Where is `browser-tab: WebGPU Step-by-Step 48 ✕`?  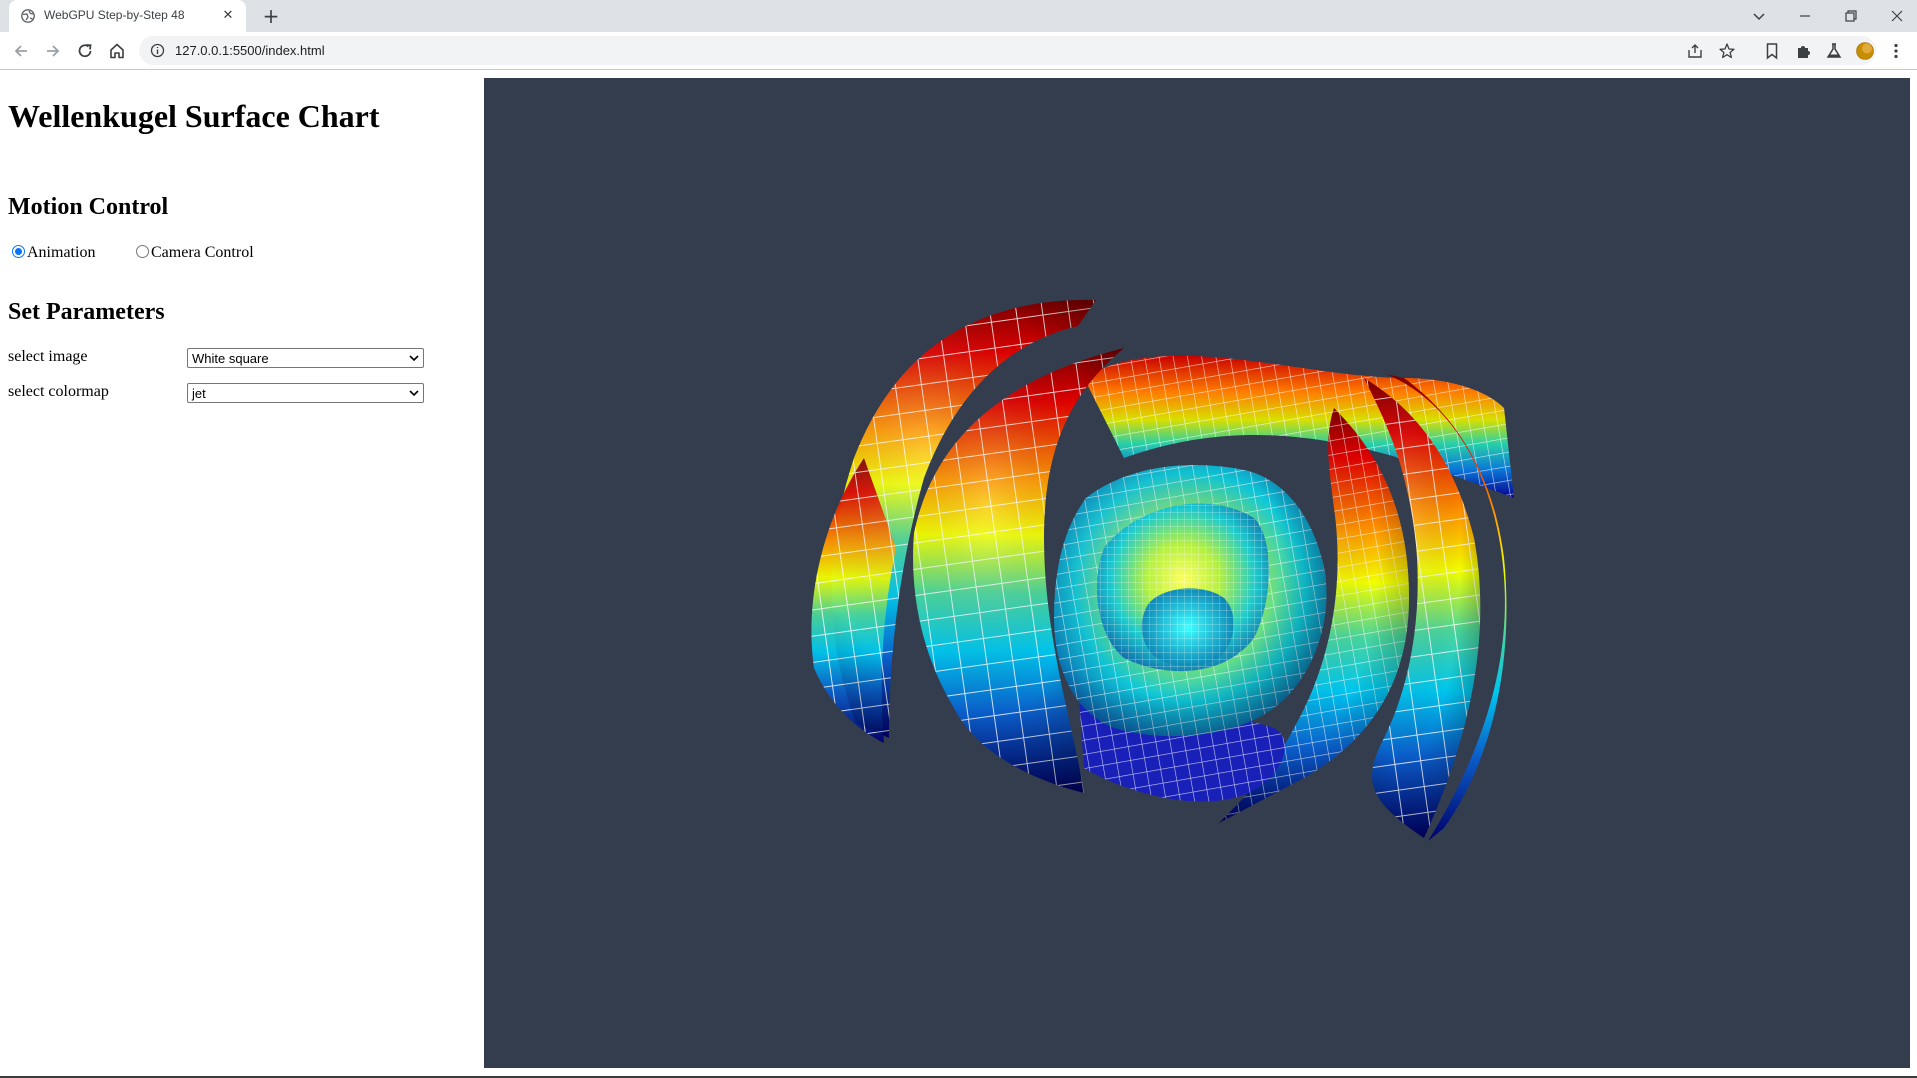 browser-tab: WebGPU Step-by-Step 48 ✕ is located at coordinates (127, 16).